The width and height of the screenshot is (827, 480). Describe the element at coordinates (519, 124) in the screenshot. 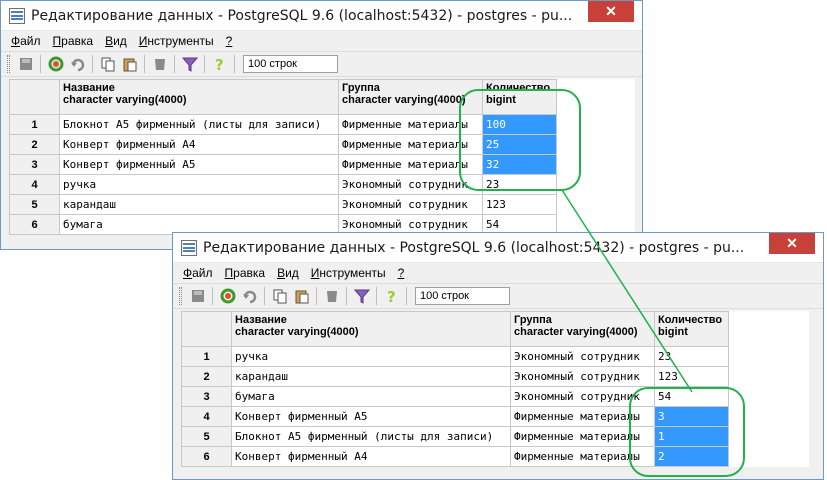

I see `cell-quantity: 100` at that location.